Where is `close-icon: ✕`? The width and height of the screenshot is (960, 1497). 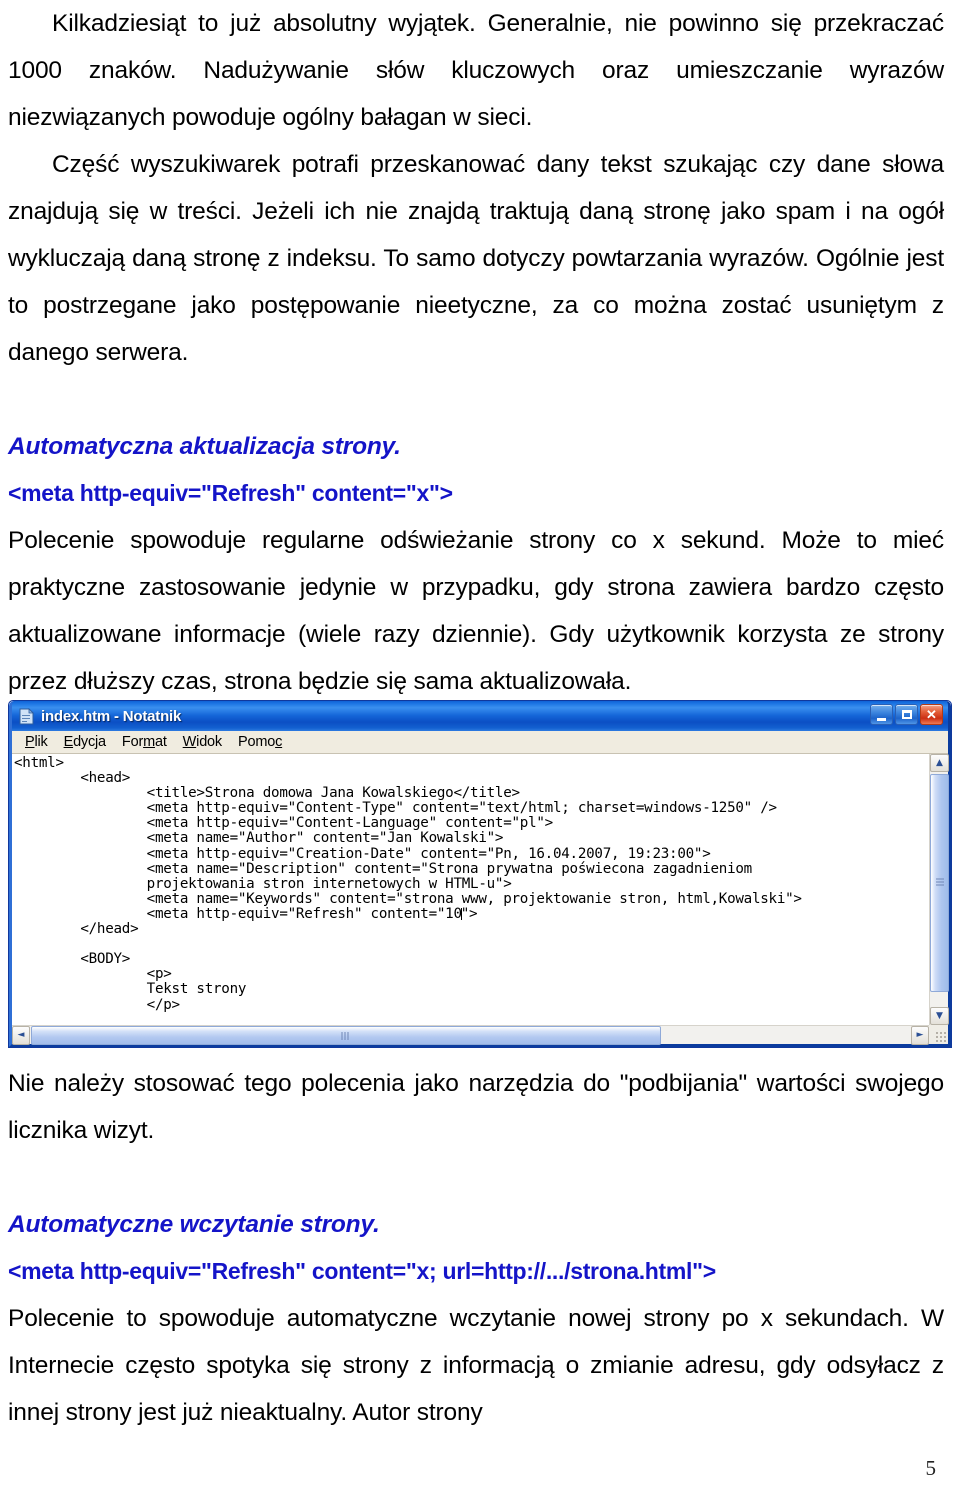
close-icon: ✕ is located at coordinates (931, 714).